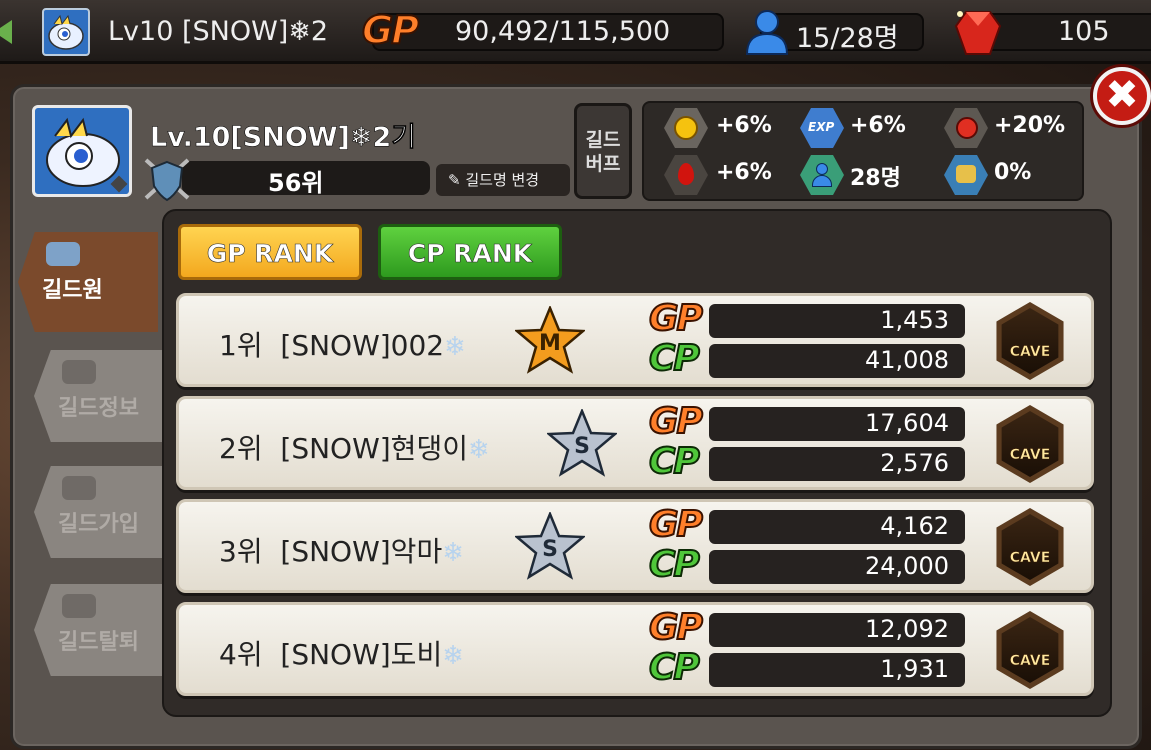 The image size is (1151, 750). Describe the element at coordinates (914, 320) in the screenshot. I see `gp-value: 1,453` at that location.